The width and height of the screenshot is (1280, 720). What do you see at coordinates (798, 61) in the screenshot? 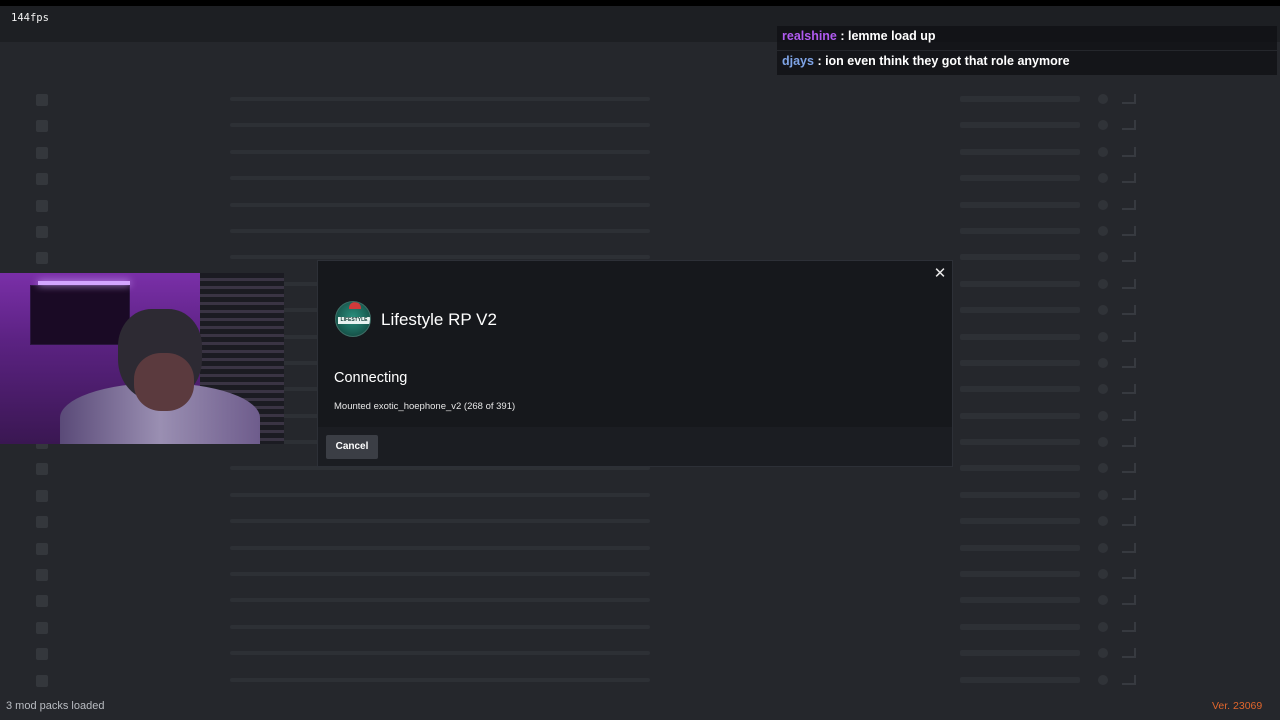
I see `chat-username: djays` at bounding box center [798, 61].